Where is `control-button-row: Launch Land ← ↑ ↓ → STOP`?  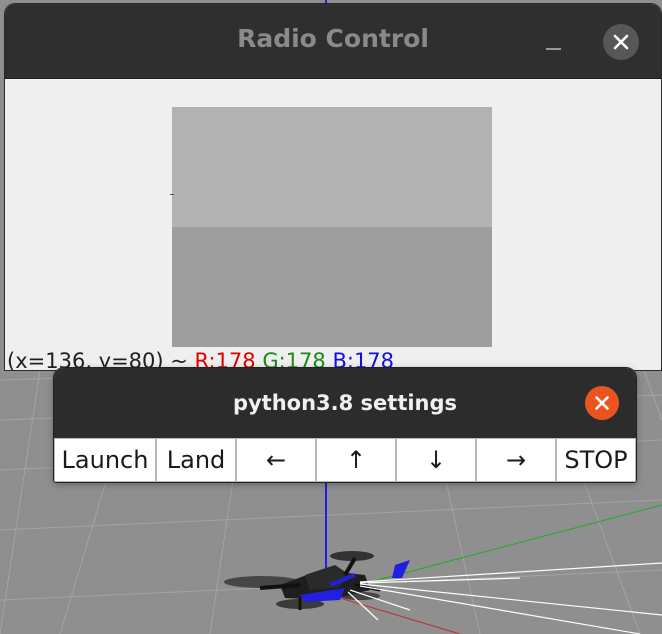 control-button-row: Launch Land ← ↑ ↓ → STOP is located at coordinates (345, 460).